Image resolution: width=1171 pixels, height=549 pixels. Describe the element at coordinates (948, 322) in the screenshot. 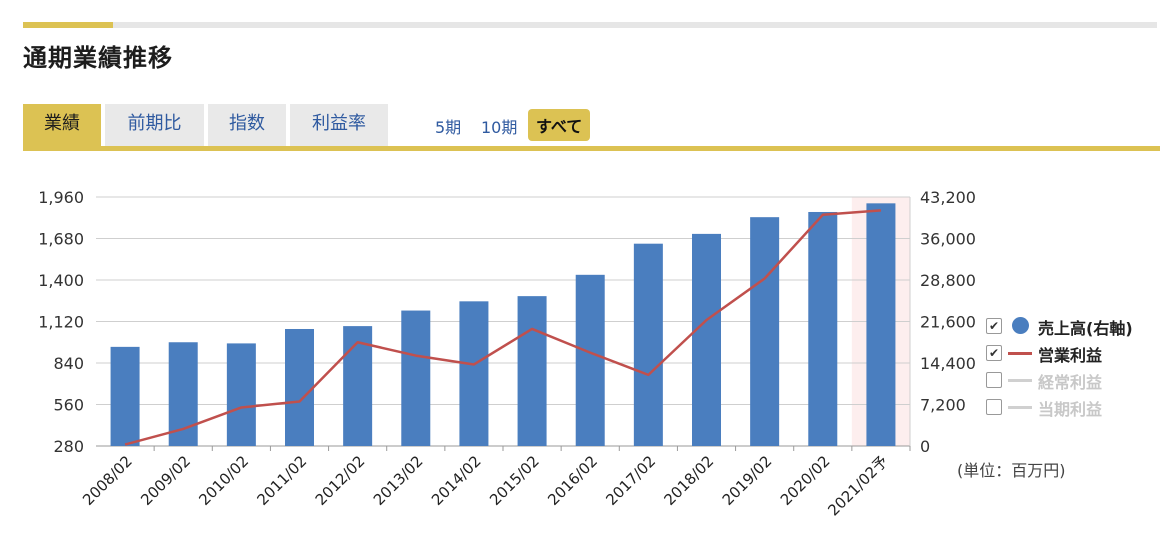

I see `right-tick-label: 21,600` at that location.